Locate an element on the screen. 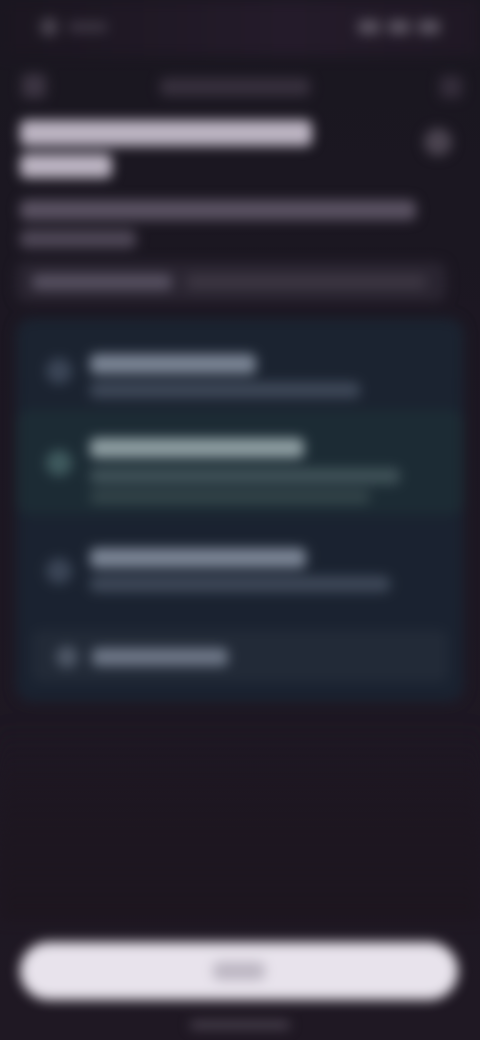 This screenshot has height=1040, width=480. signal-icon is located at coordinates (369, 27).